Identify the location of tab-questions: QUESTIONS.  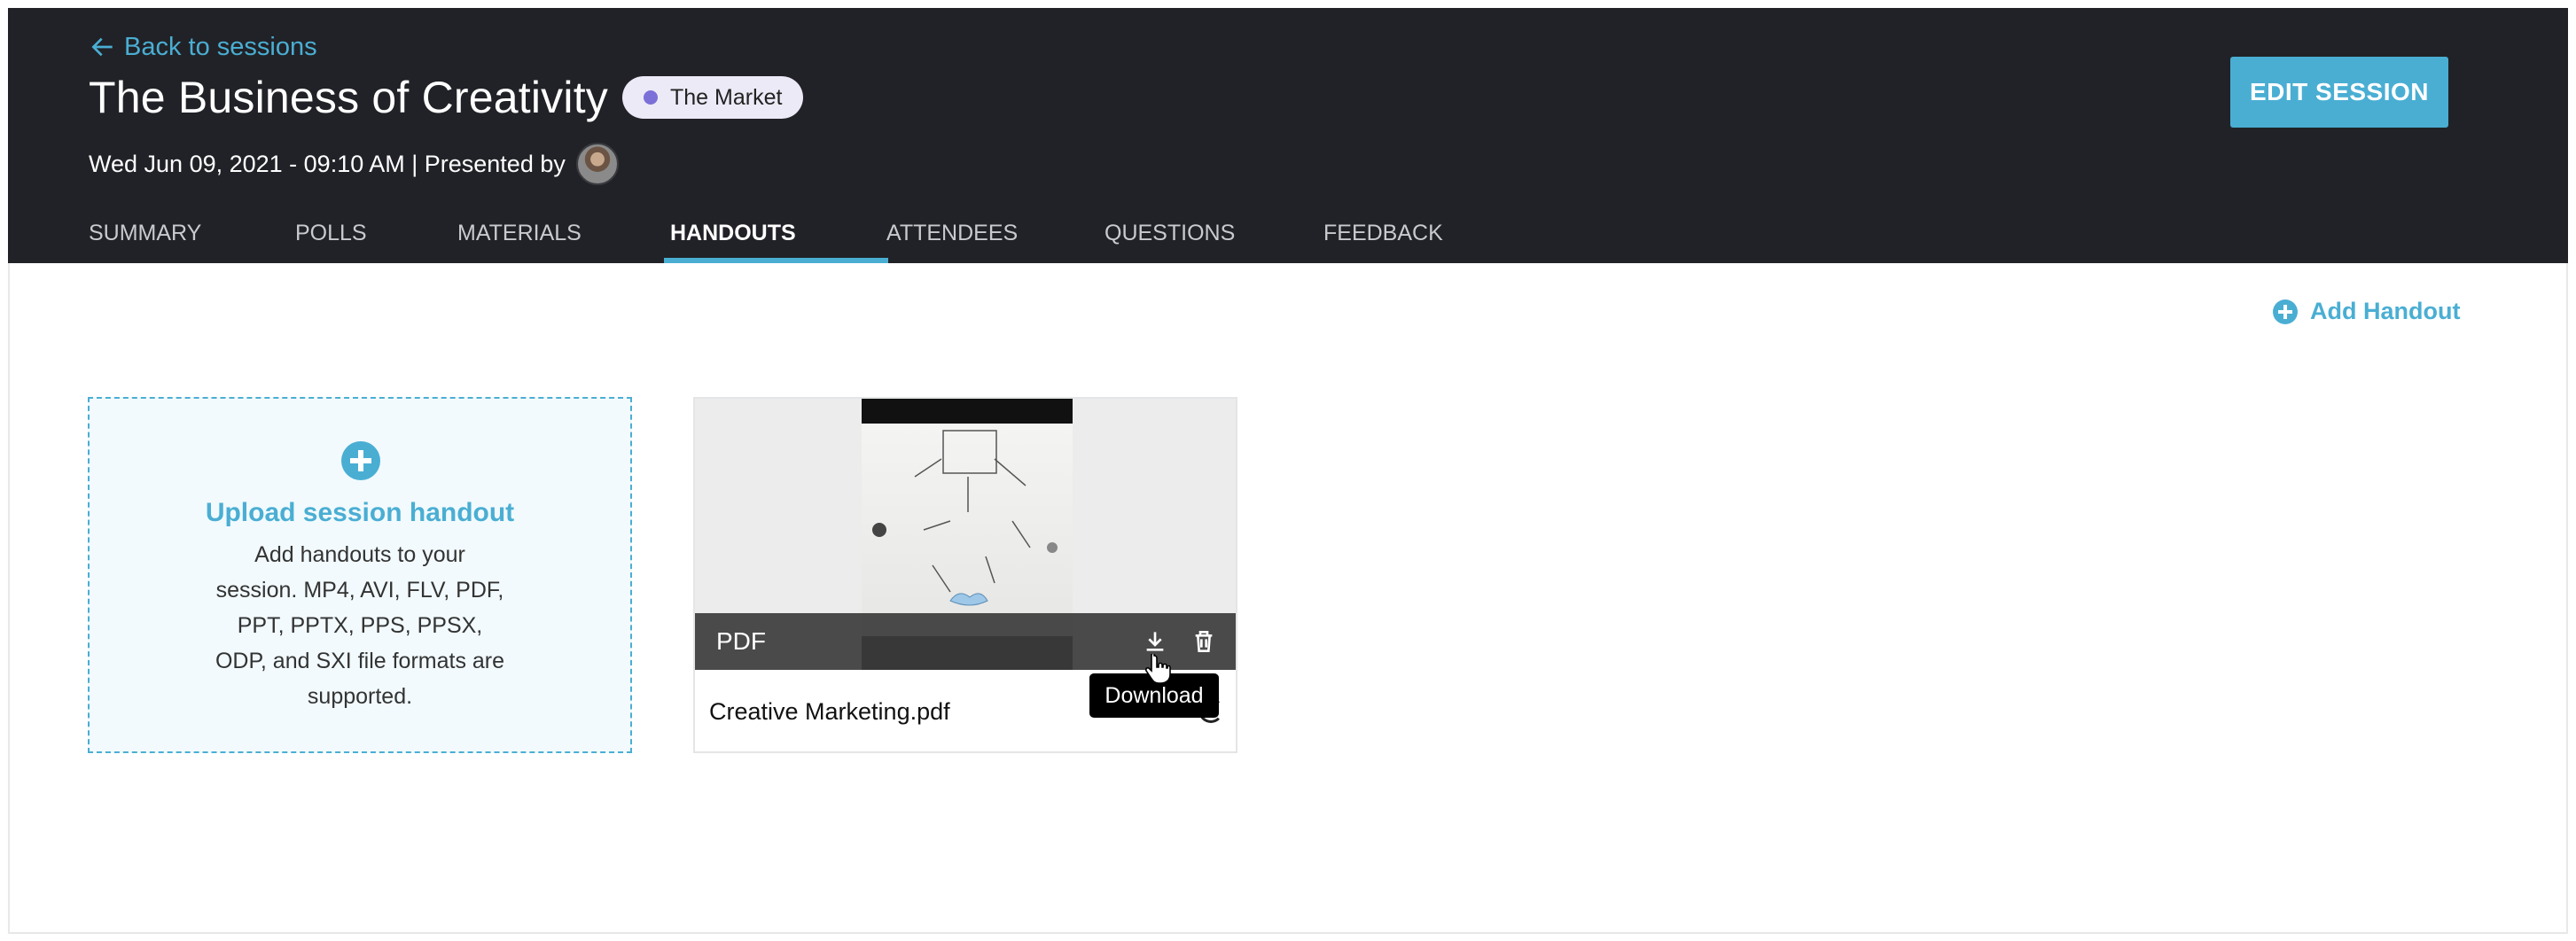
(1214, 236).